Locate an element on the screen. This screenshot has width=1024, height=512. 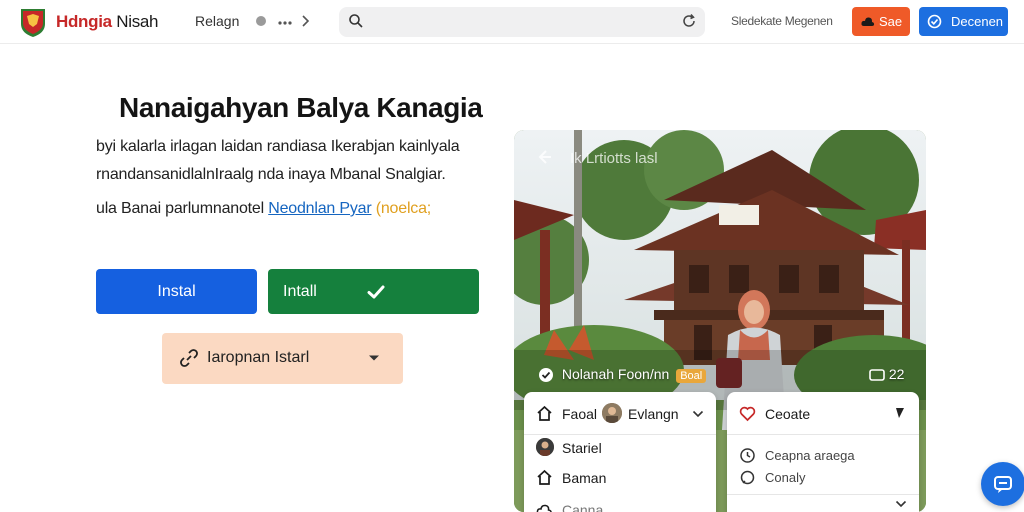
clock-icon is located at coordinates (747, 455).